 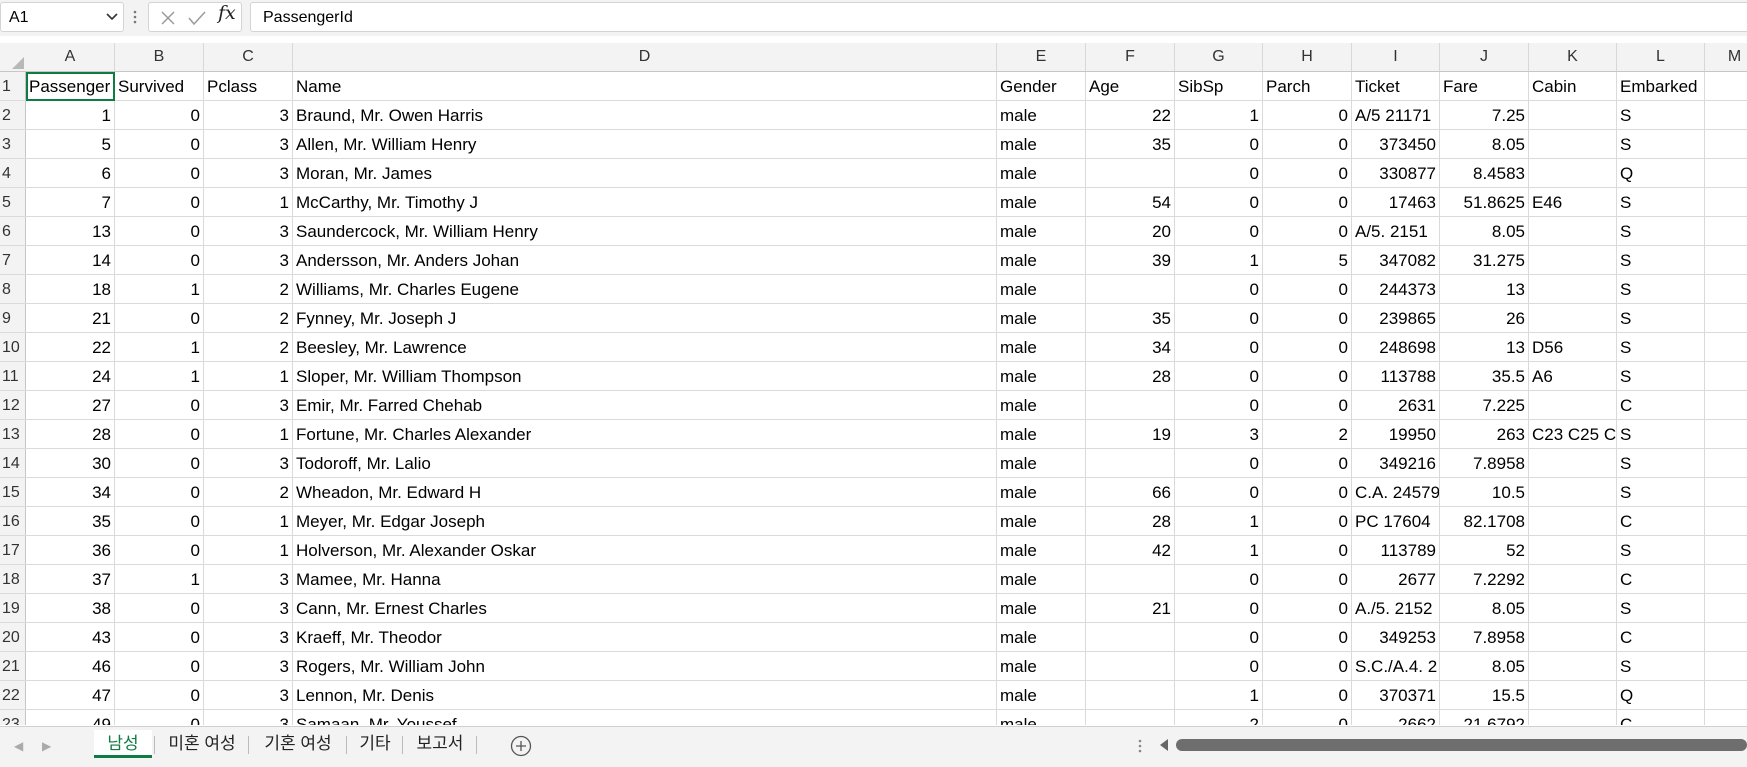 I want to click on cell-f11: 28, so click(x=1130, y=376).